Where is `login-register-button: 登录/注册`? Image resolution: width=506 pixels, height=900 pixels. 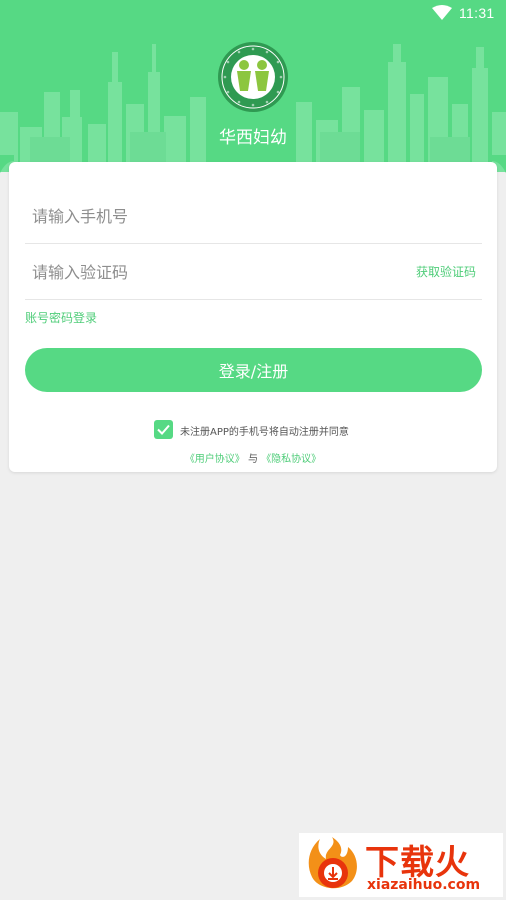
login-register-button: 登录/注册 is located at coordinates (253, 370).